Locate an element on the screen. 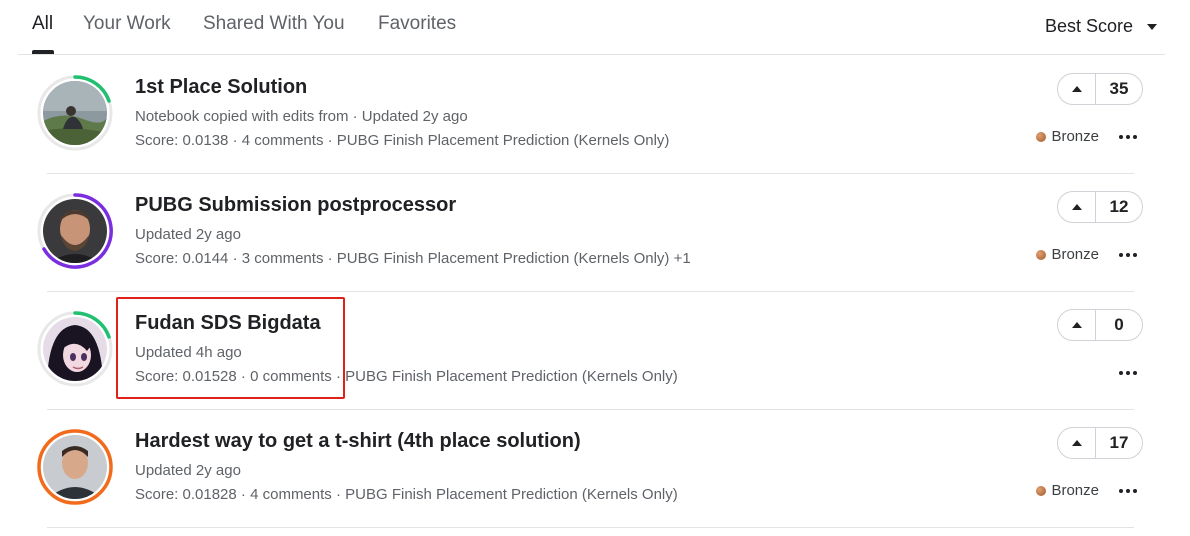 This screenshot has width=1190, height=536. score-text: Score: 0.0144 is located at coordinates (182, 258).